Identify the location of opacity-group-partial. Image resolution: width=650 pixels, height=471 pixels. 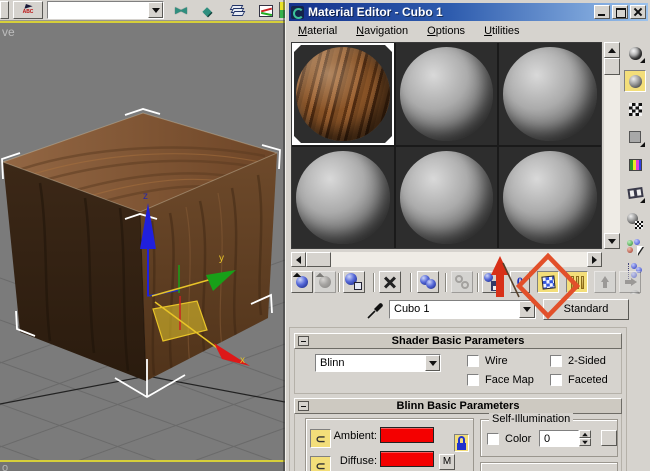
(549, 466).